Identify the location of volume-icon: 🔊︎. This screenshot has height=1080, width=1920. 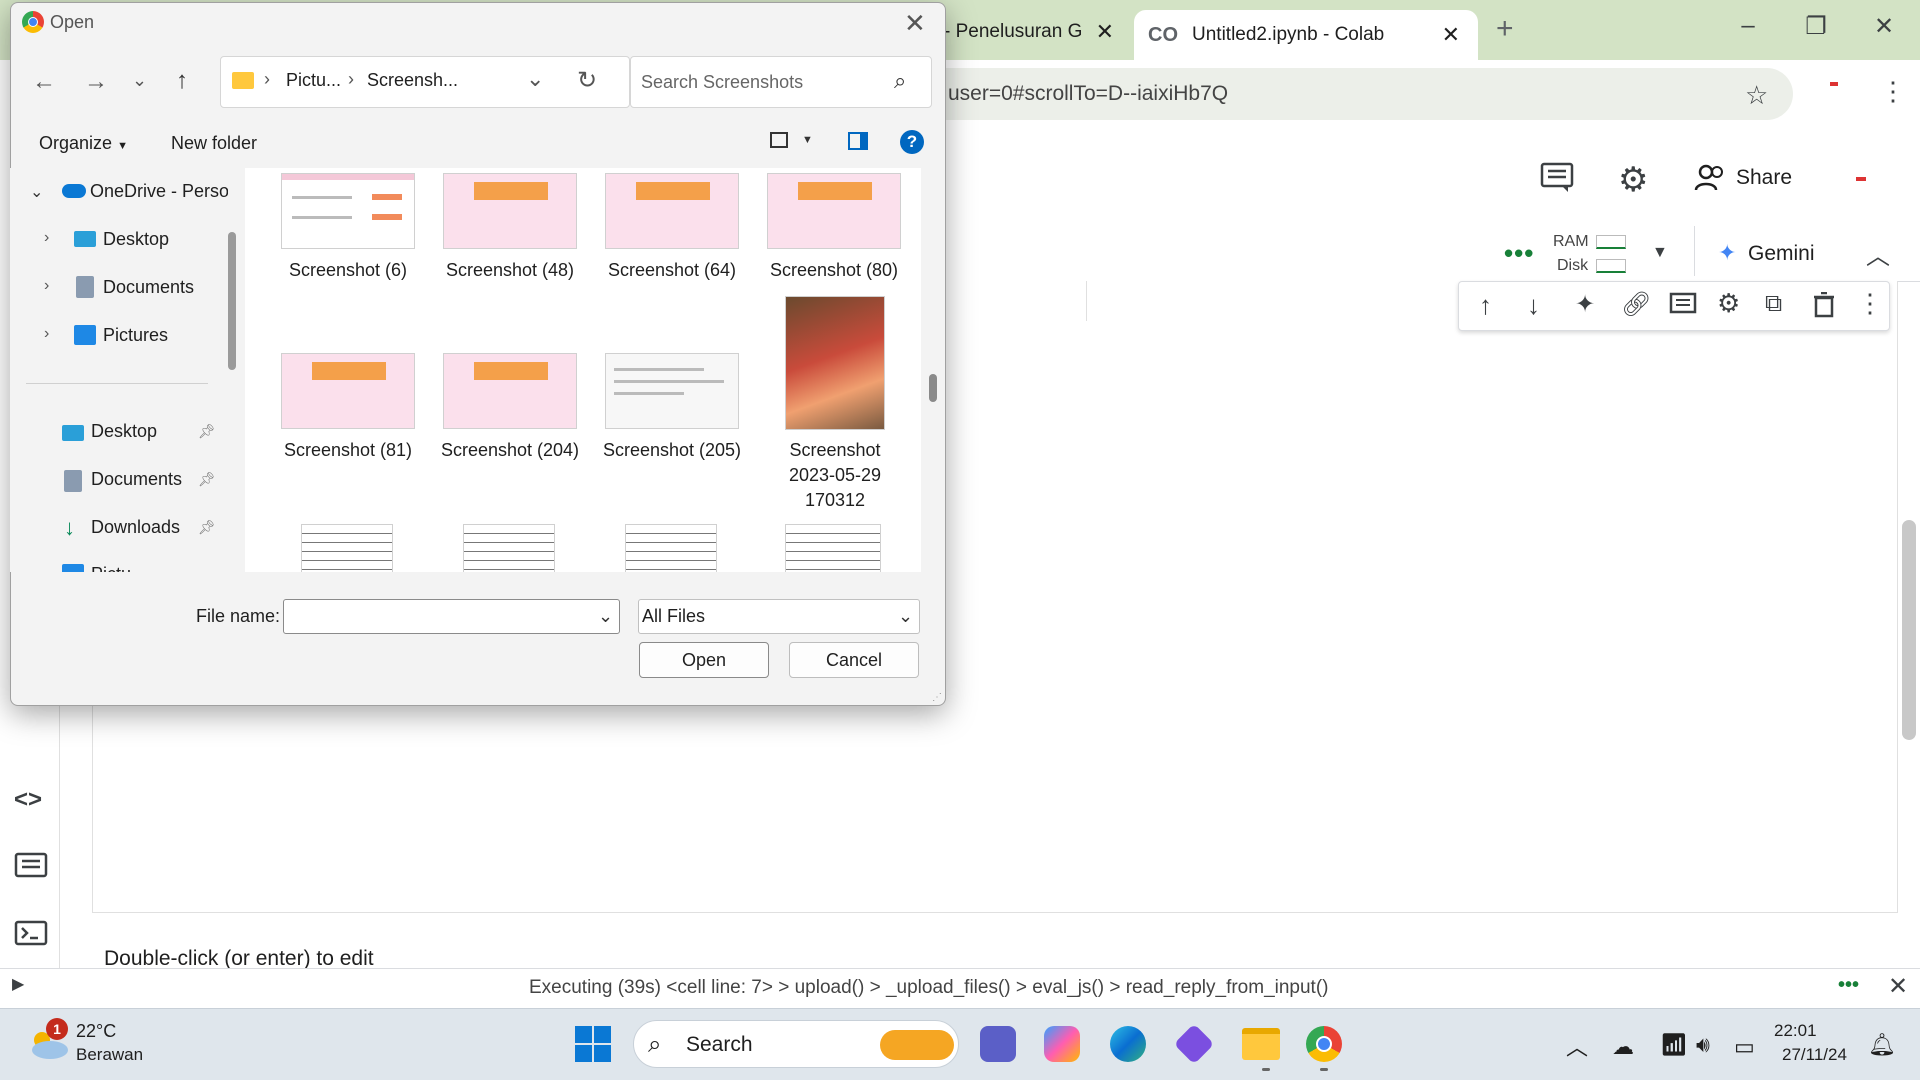
(1703, 1045).